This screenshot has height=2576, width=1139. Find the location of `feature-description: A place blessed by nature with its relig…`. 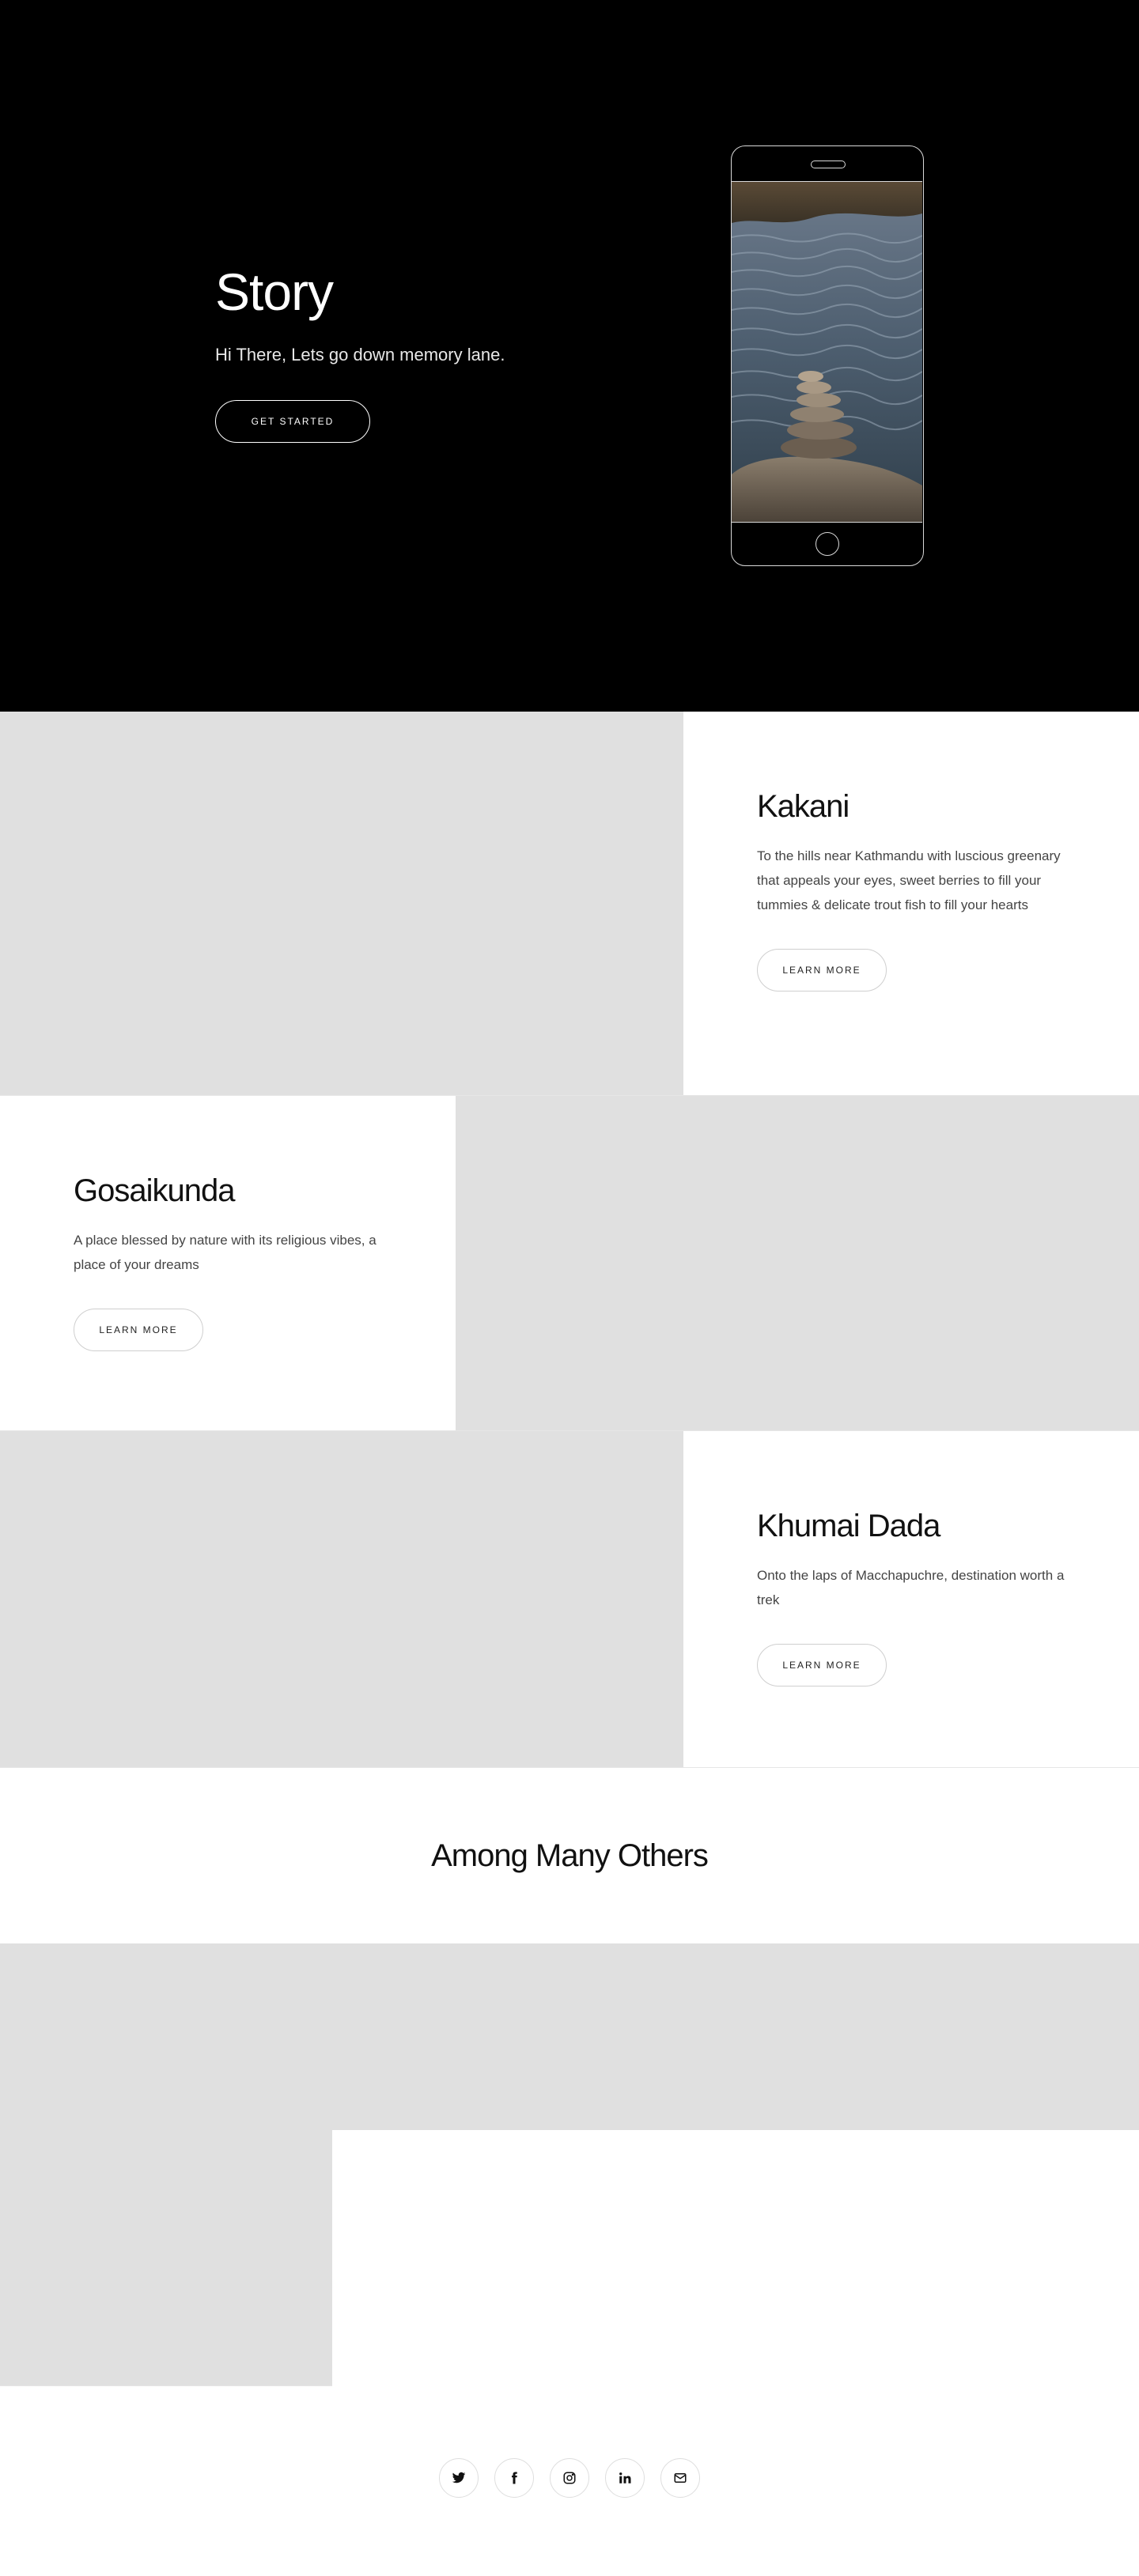

feature-description: A place blessed by nature with its relig… is located at coordinates (225, 1252).